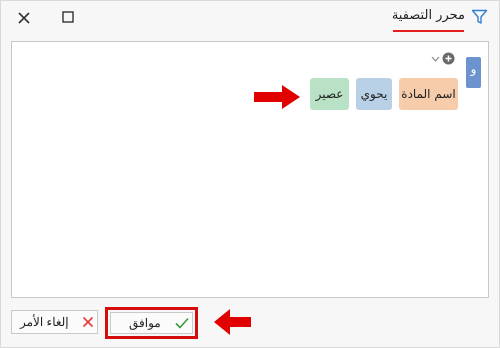 This screenshot has width=500, height=348. I want to click on title-bar: محرر التصفية, so click(250, 18).